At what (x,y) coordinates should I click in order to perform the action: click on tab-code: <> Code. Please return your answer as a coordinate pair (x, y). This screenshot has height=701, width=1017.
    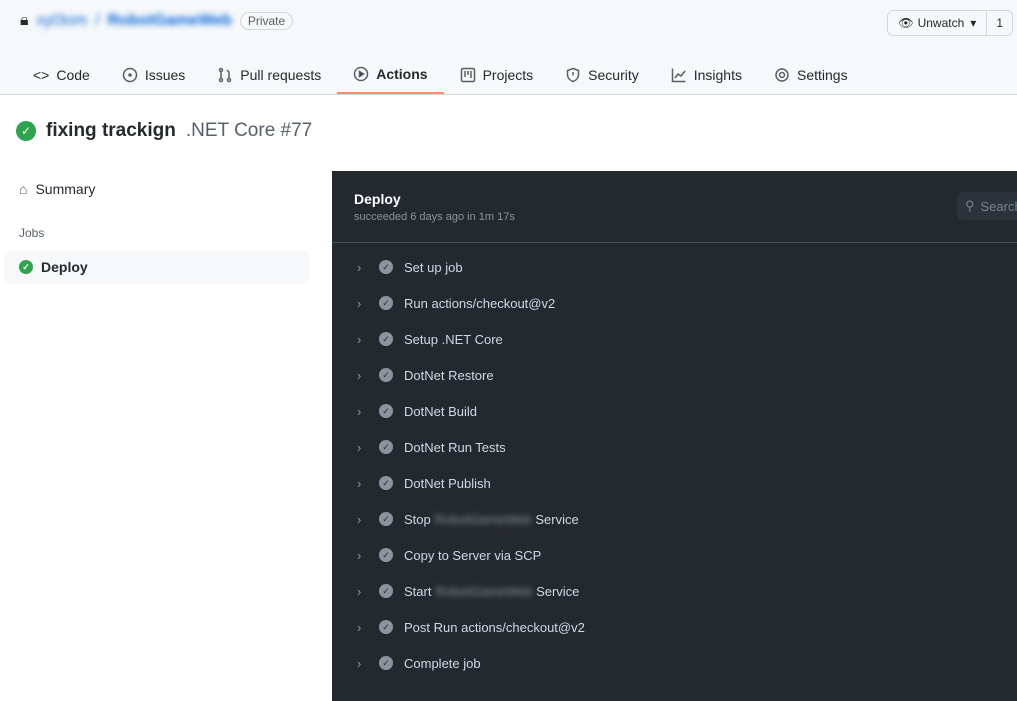
    Looking at the image, I should click on (61, 75).